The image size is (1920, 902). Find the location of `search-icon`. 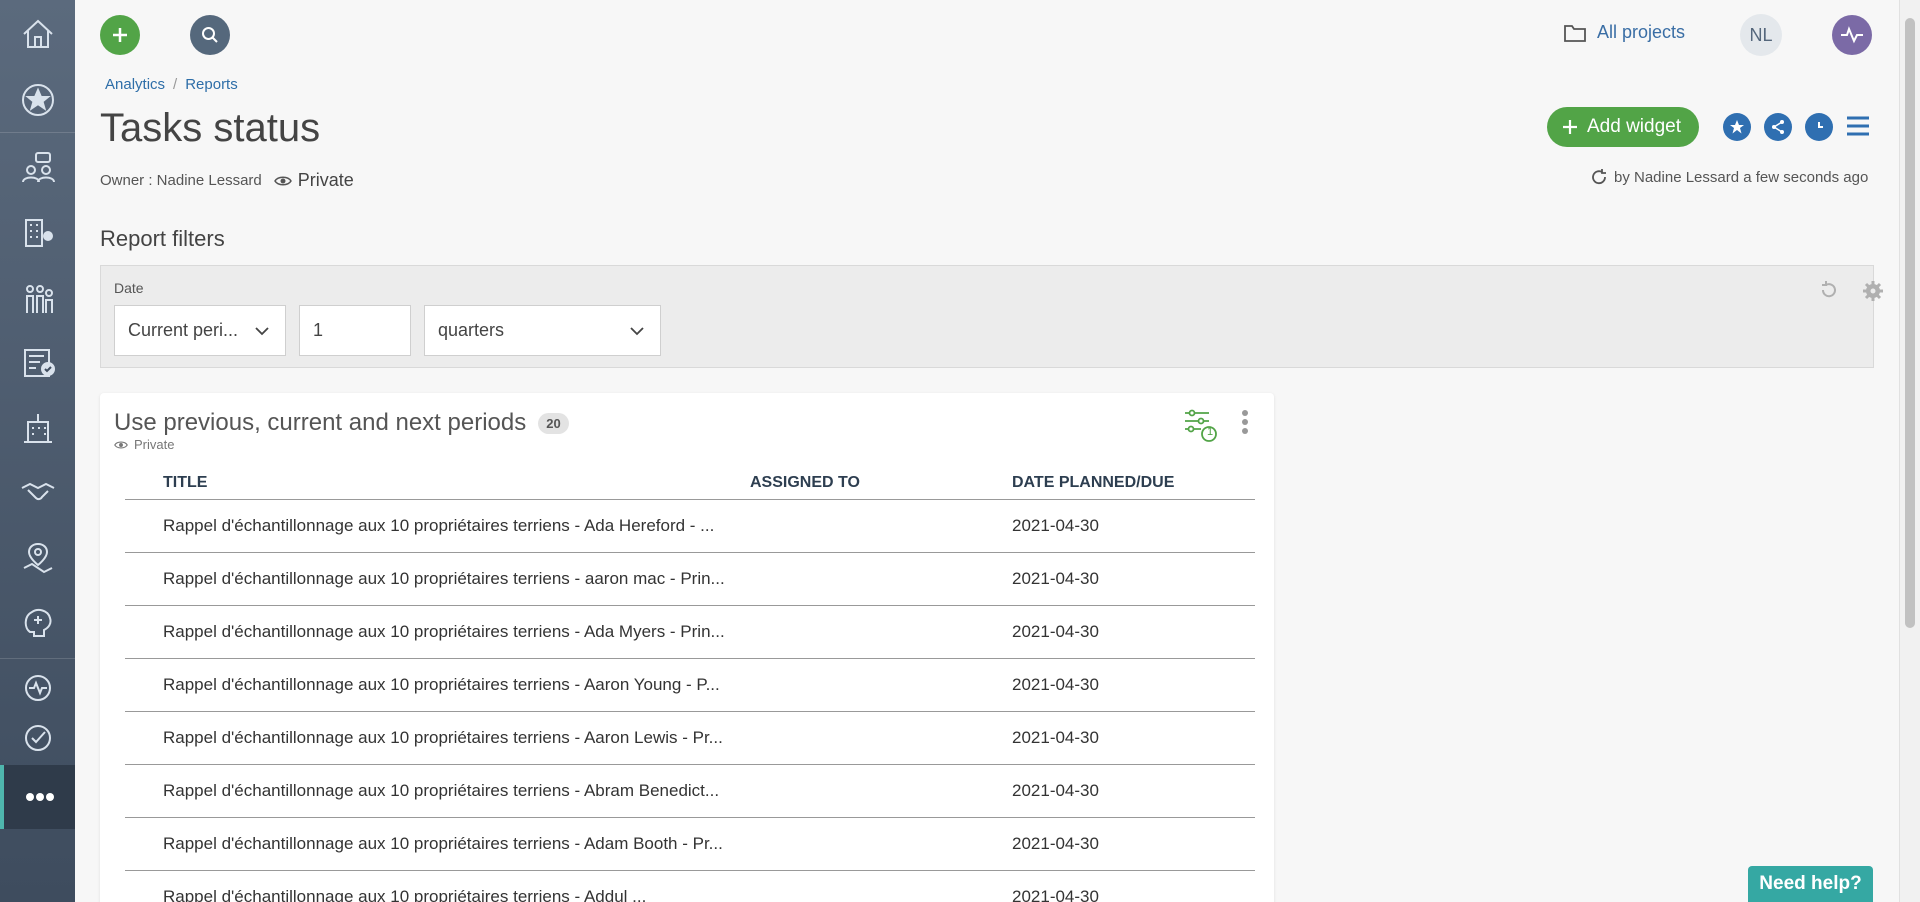

search-icon is located at coordinates (210, 35).